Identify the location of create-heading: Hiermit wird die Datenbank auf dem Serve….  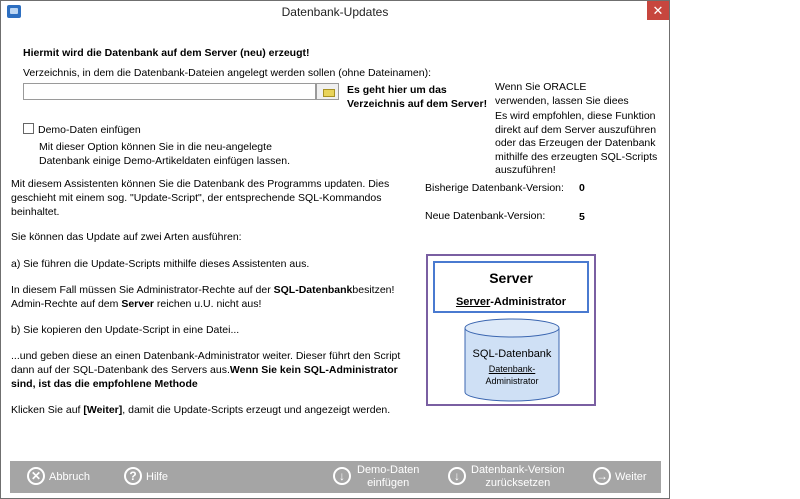
(166, 53).